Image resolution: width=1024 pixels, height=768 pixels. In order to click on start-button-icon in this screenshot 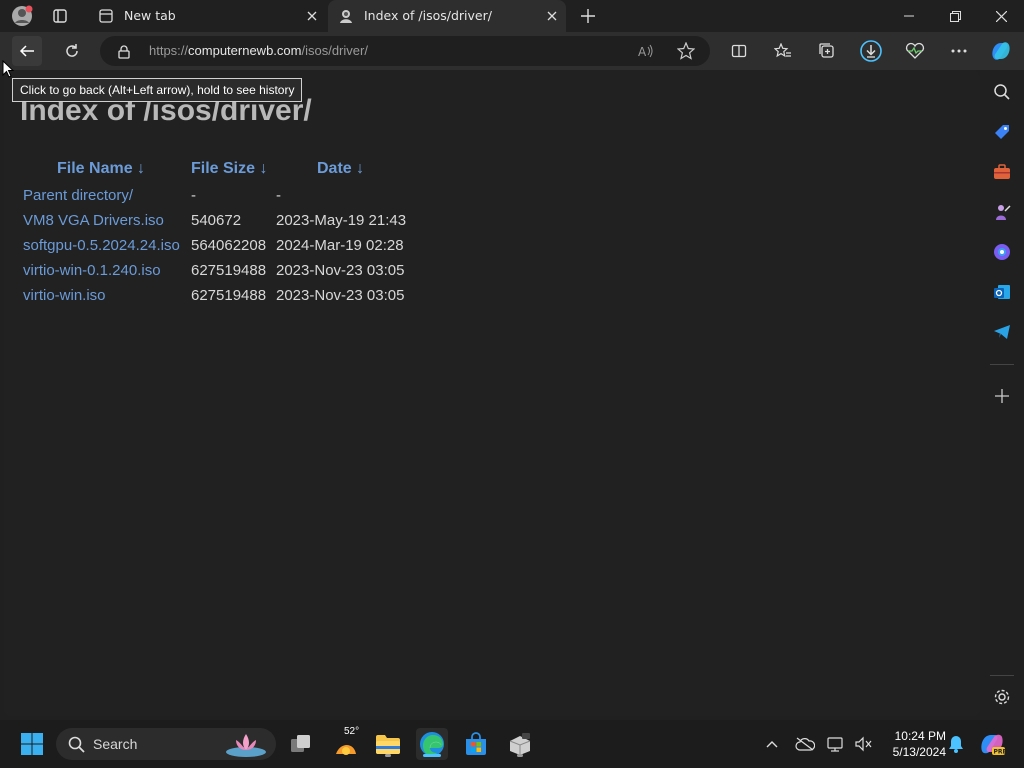, I will do `click(32, 744)`.